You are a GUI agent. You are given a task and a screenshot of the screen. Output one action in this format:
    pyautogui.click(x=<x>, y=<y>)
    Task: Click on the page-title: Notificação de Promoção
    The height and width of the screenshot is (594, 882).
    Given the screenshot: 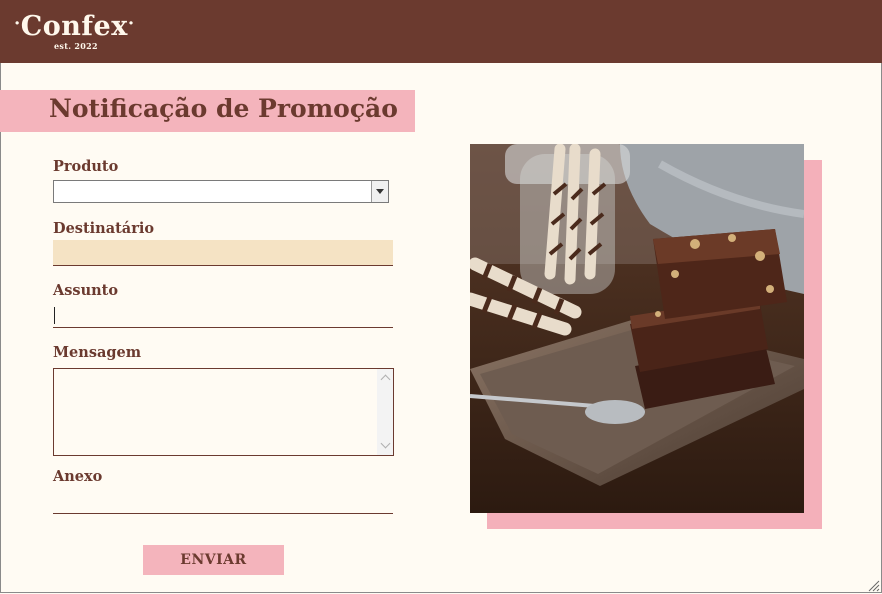 What is the action you would take?
    pyautogui.click(x=223, y=108)
    